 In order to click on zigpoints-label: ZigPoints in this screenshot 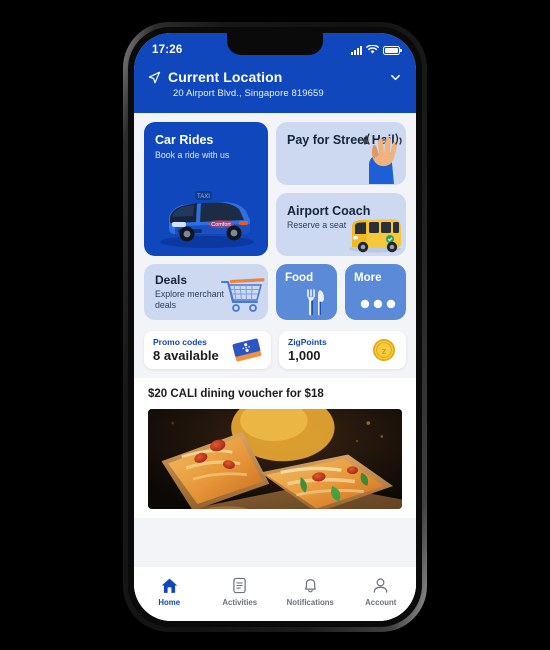, I will do `click(307, 342)`.